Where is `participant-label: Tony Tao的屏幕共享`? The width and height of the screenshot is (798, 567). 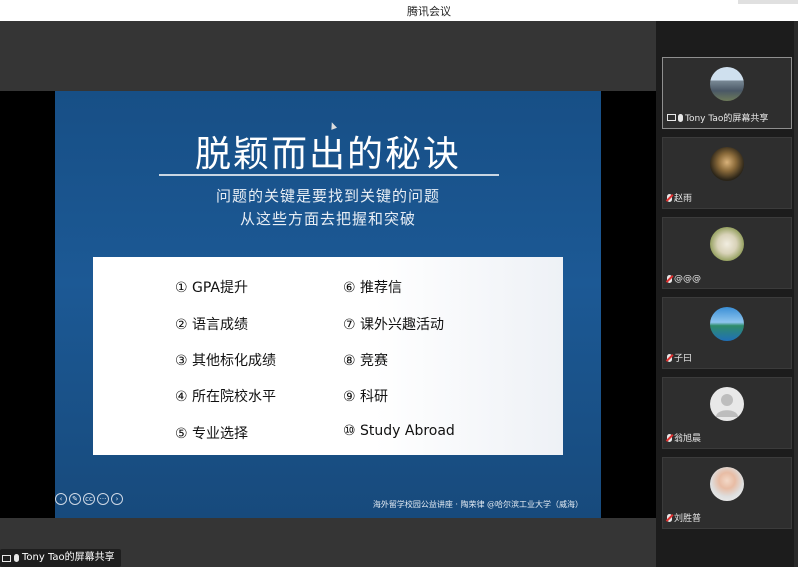 participant-label: Tony Tao的屏幕共享 is located at coordinates (717, 117).